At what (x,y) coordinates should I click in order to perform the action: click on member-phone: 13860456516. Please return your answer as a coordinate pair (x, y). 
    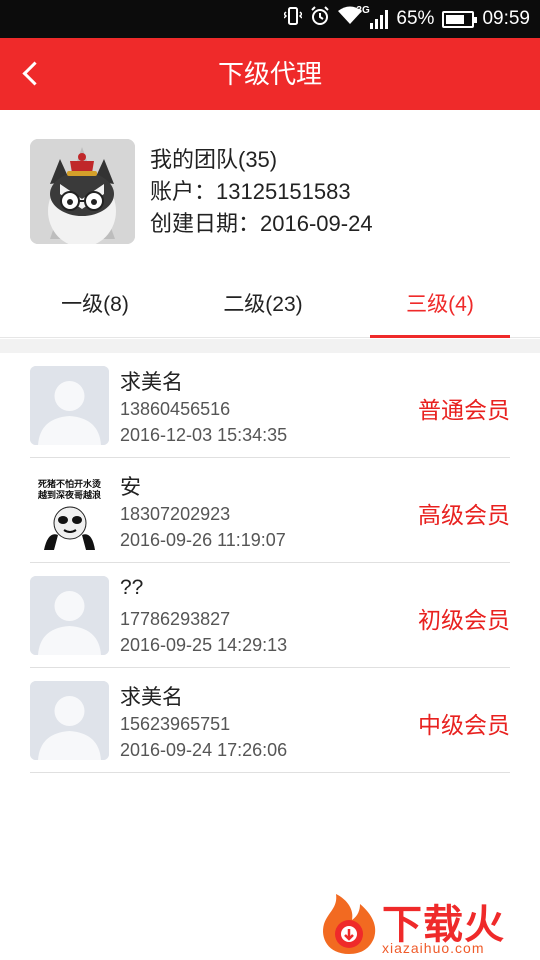
    Looking at the image, I should click on (175, 409).